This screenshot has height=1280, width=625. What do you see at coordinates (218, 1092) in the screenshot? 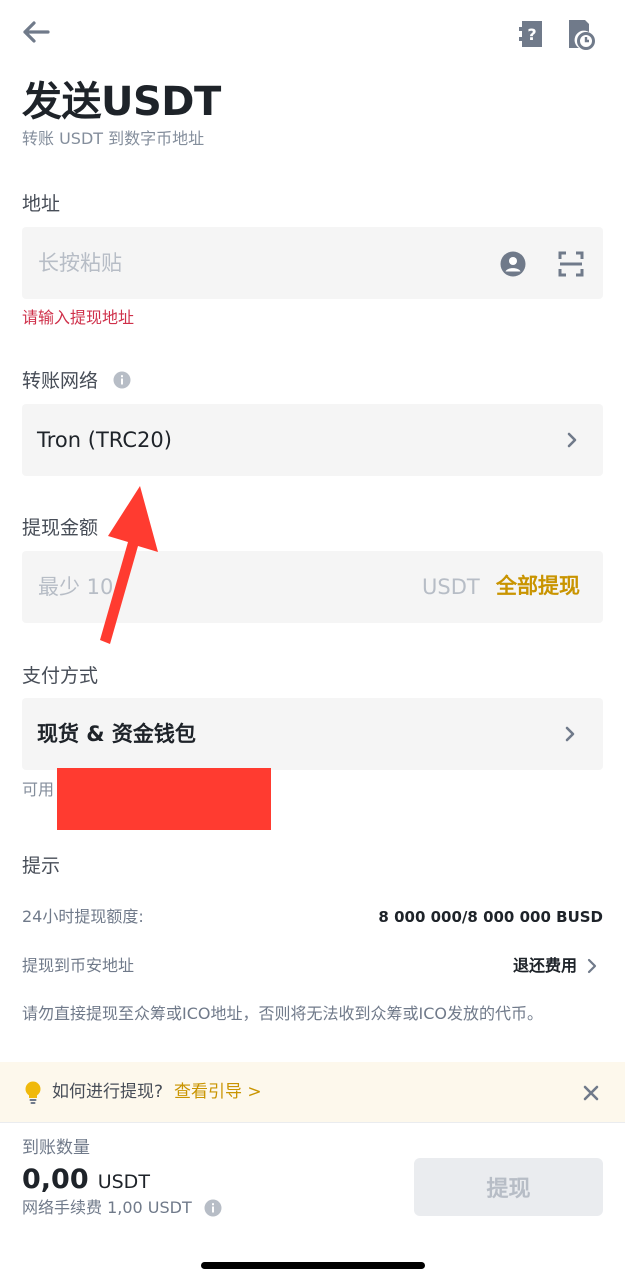
I see `view-guide-link: 查看引导 >` at bounding box center [218, 1092].